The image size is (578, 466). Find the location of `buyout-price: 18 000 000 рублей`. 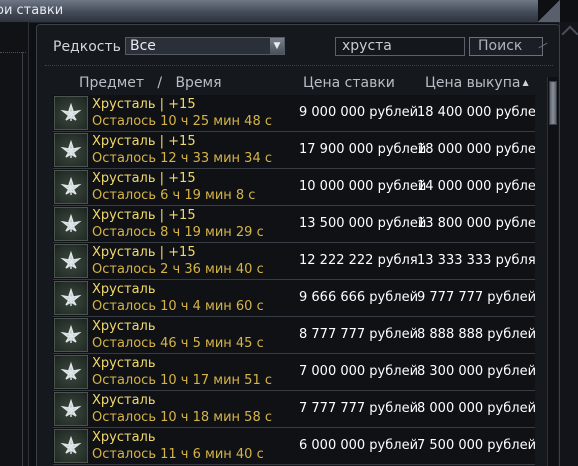

buyout-price: 18 000 000 рублей is located at coordinates (476, 149).